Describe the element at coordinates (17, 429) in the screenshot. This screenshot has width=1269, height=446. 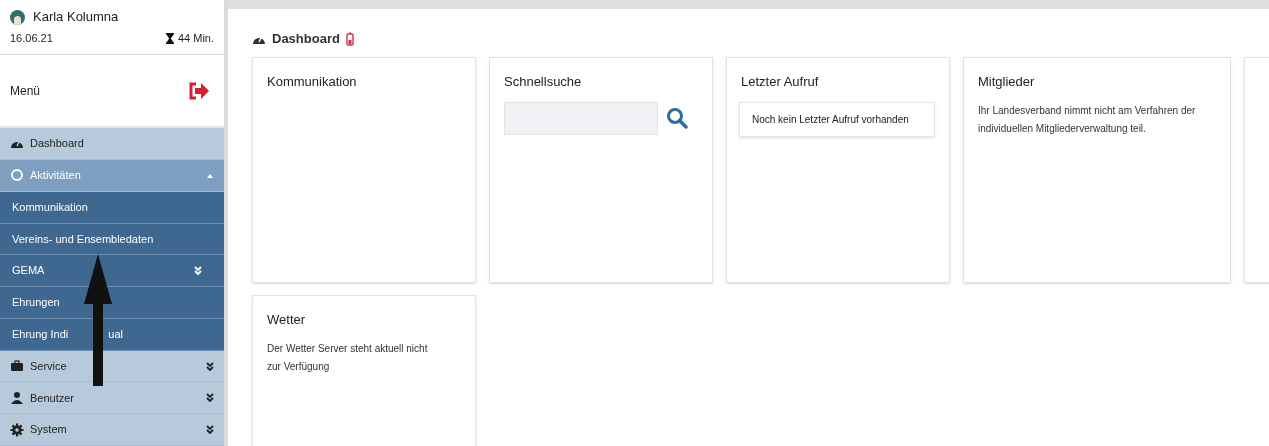
I see `settings-icon` at that location.